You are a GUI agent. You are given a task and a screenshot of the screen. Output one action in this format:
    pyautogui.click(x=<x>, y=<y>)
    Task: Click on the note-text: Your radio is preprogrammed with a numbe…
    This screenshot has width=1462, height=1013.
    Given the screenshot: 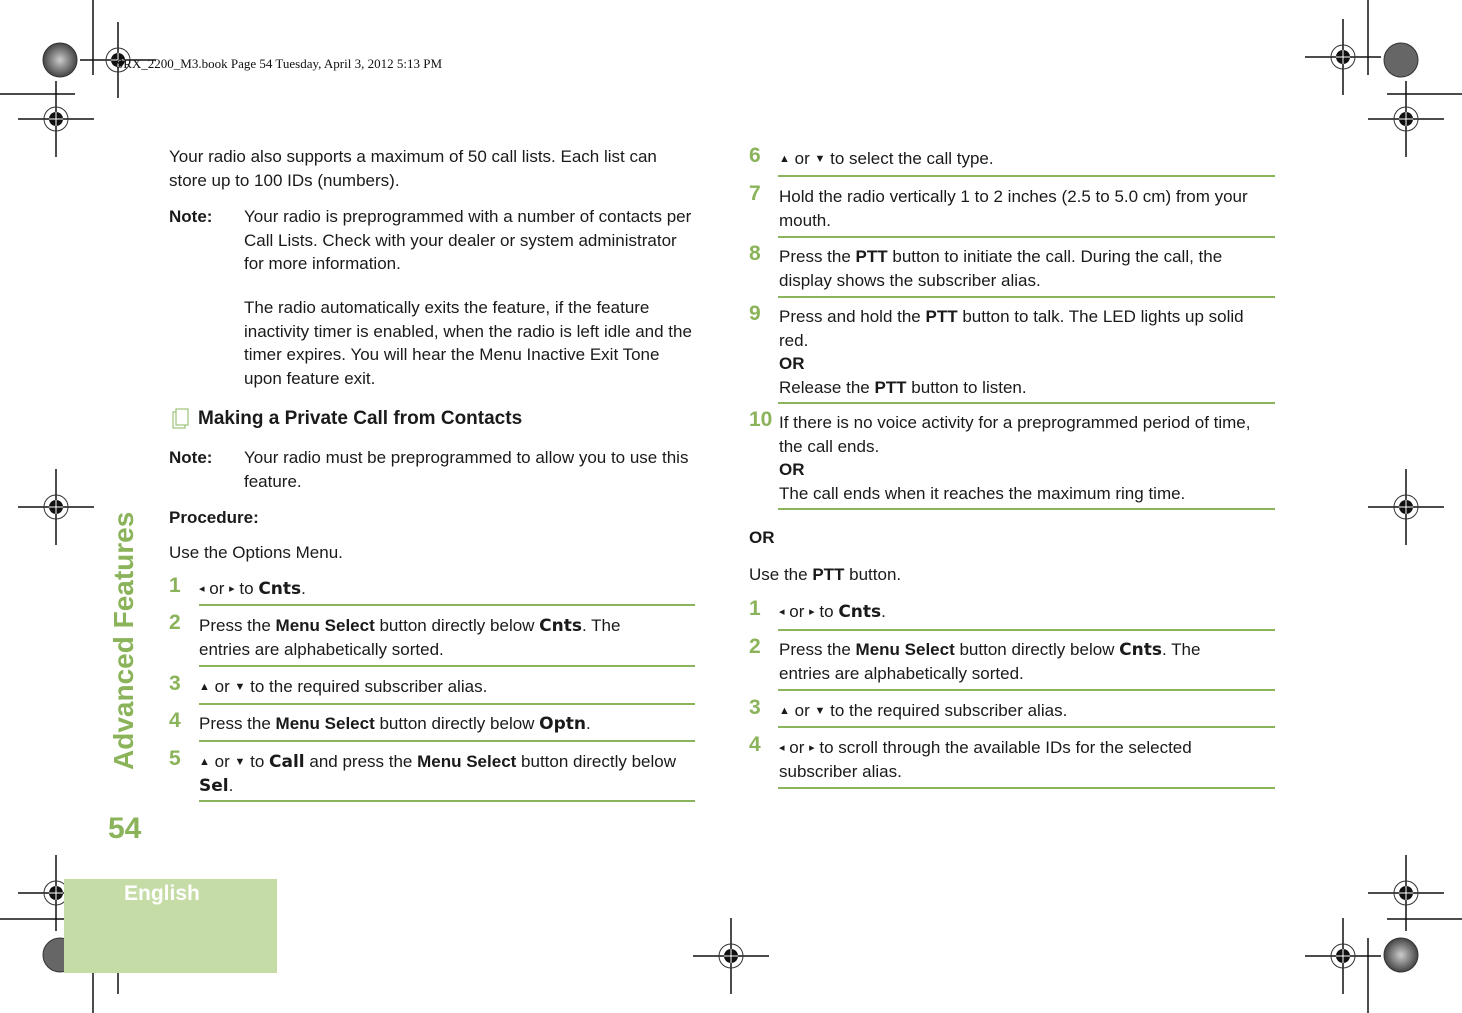 What is the action you would take?
    pyautogui.click(x=468, y=240)
    